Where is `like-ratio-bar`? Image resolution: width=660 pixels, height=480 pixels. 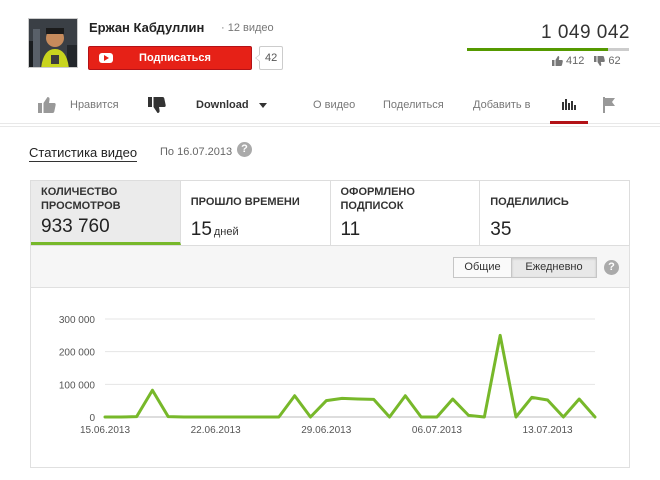 like-ratio-bar is located at coordinates (548, 49).